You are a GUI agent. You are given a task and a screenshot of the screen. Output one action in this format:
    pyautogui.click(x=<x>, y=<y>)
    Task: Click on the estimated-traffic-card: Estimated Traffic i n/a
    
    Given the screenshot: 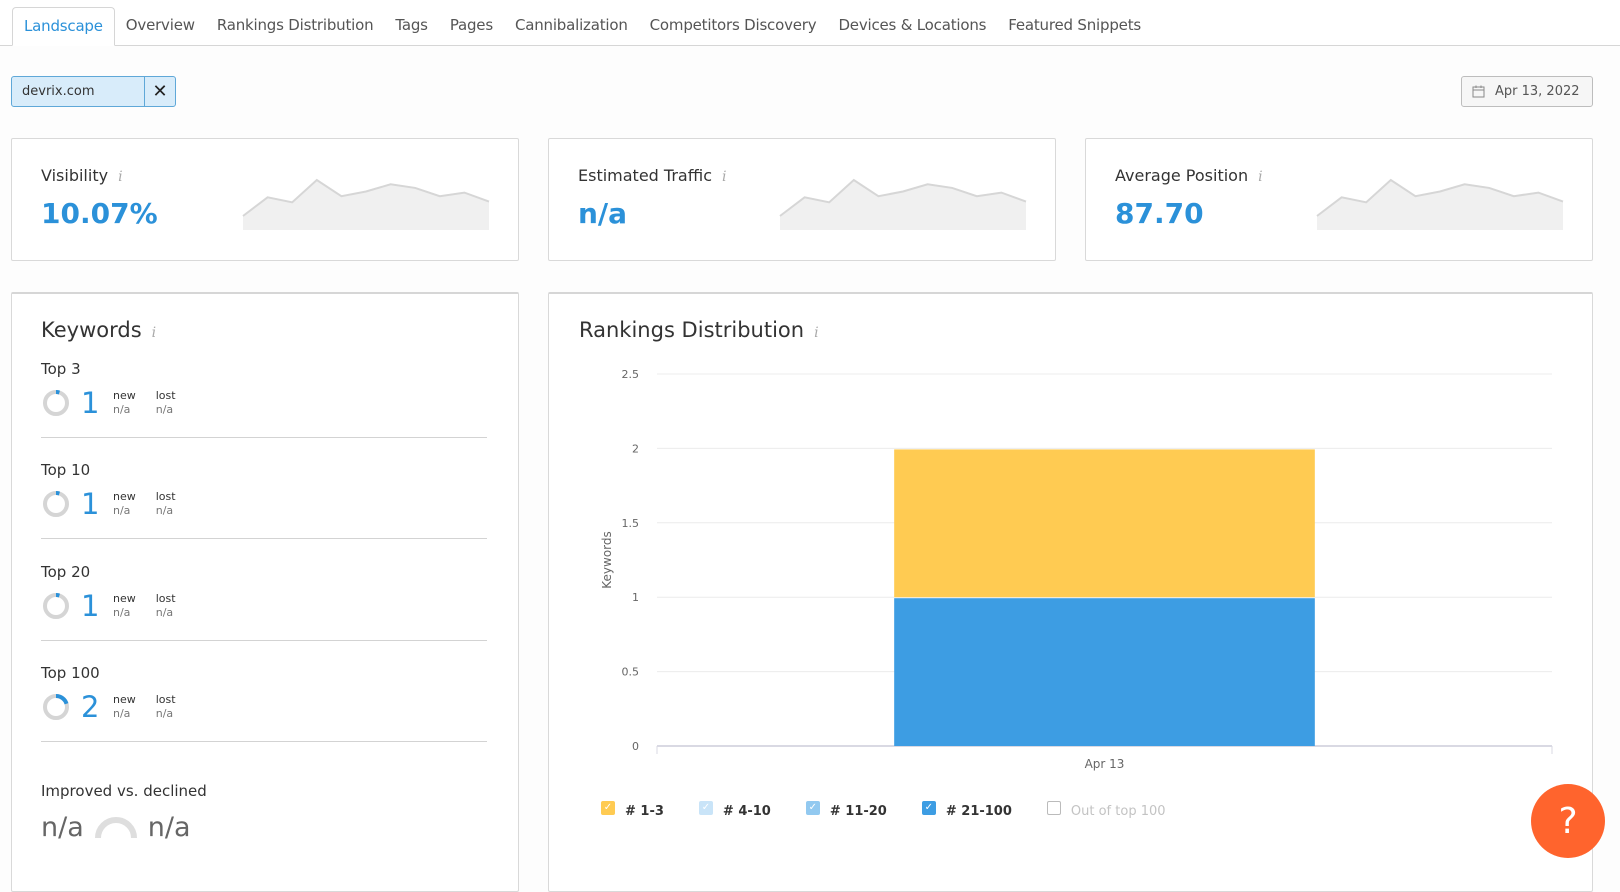 What is the action you would take?
    pyautogui.click(x=802, y=199)
    